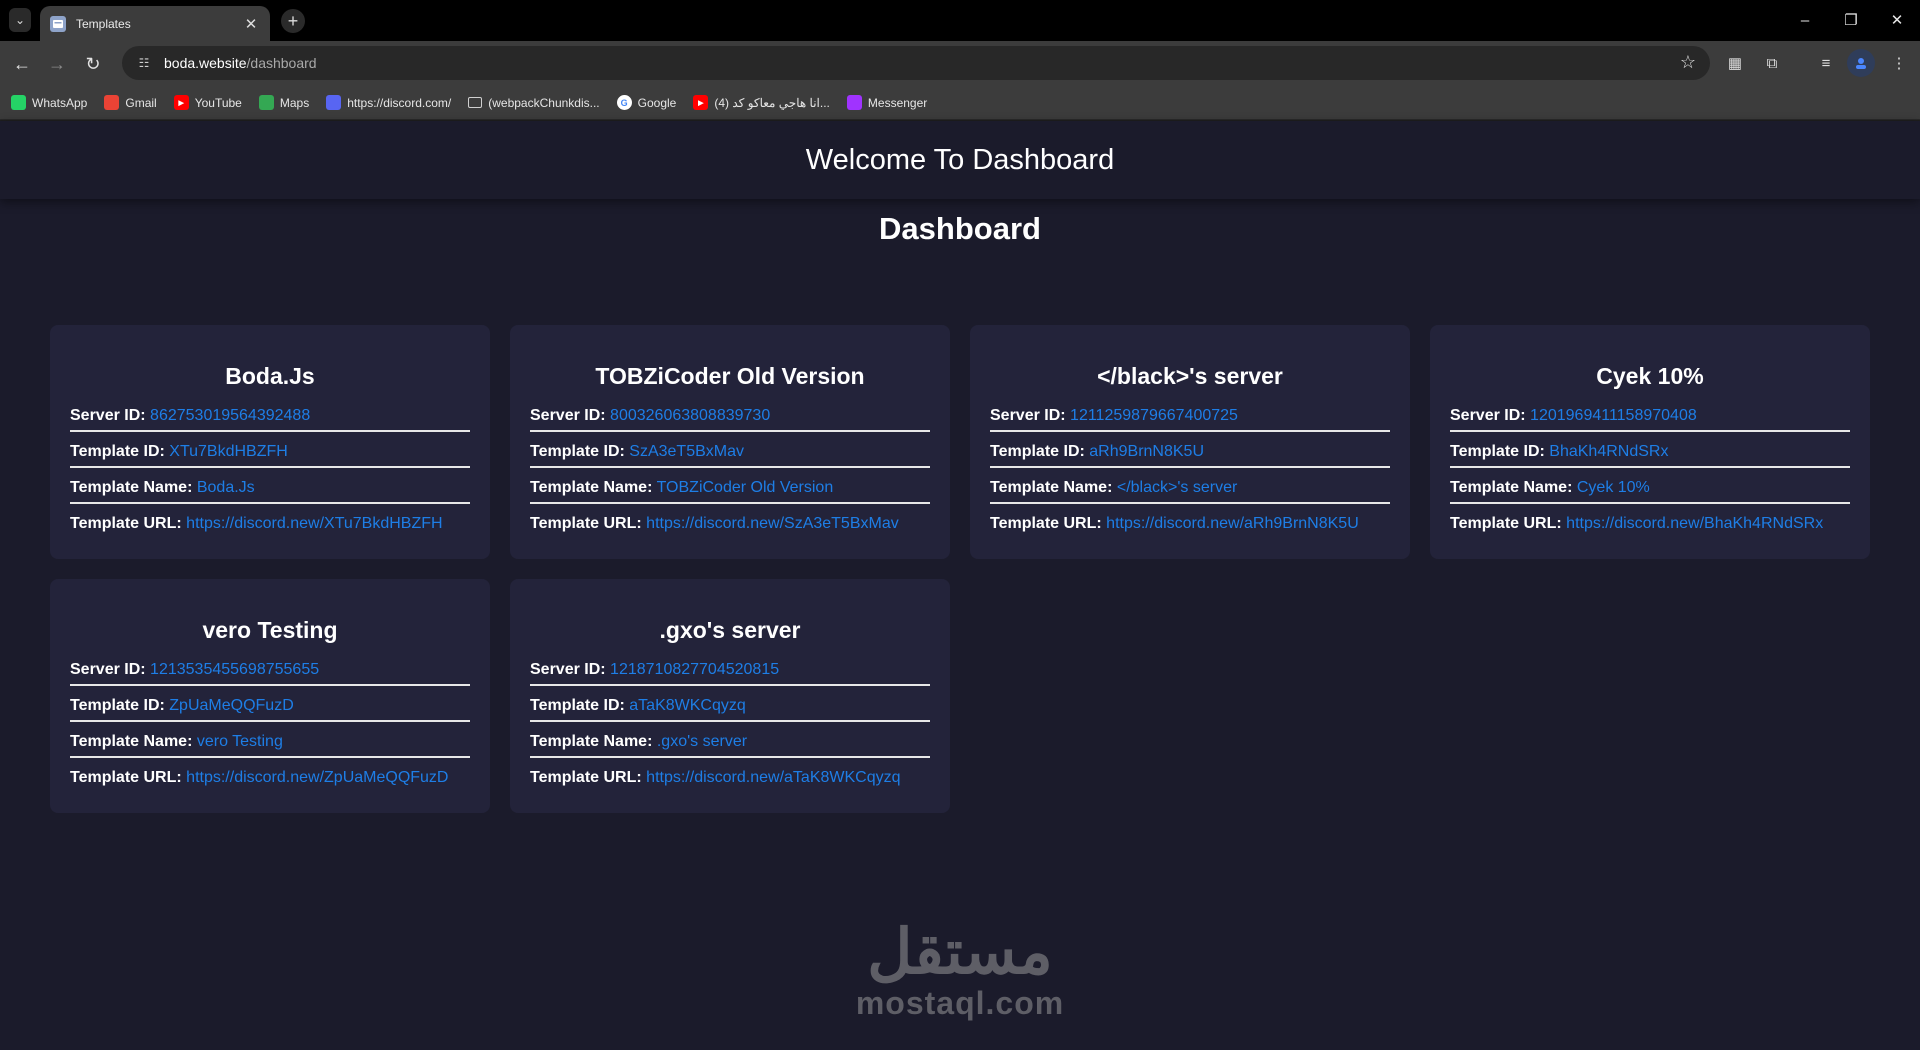  I want to click on minimize-button: –, so click(1805, 20).